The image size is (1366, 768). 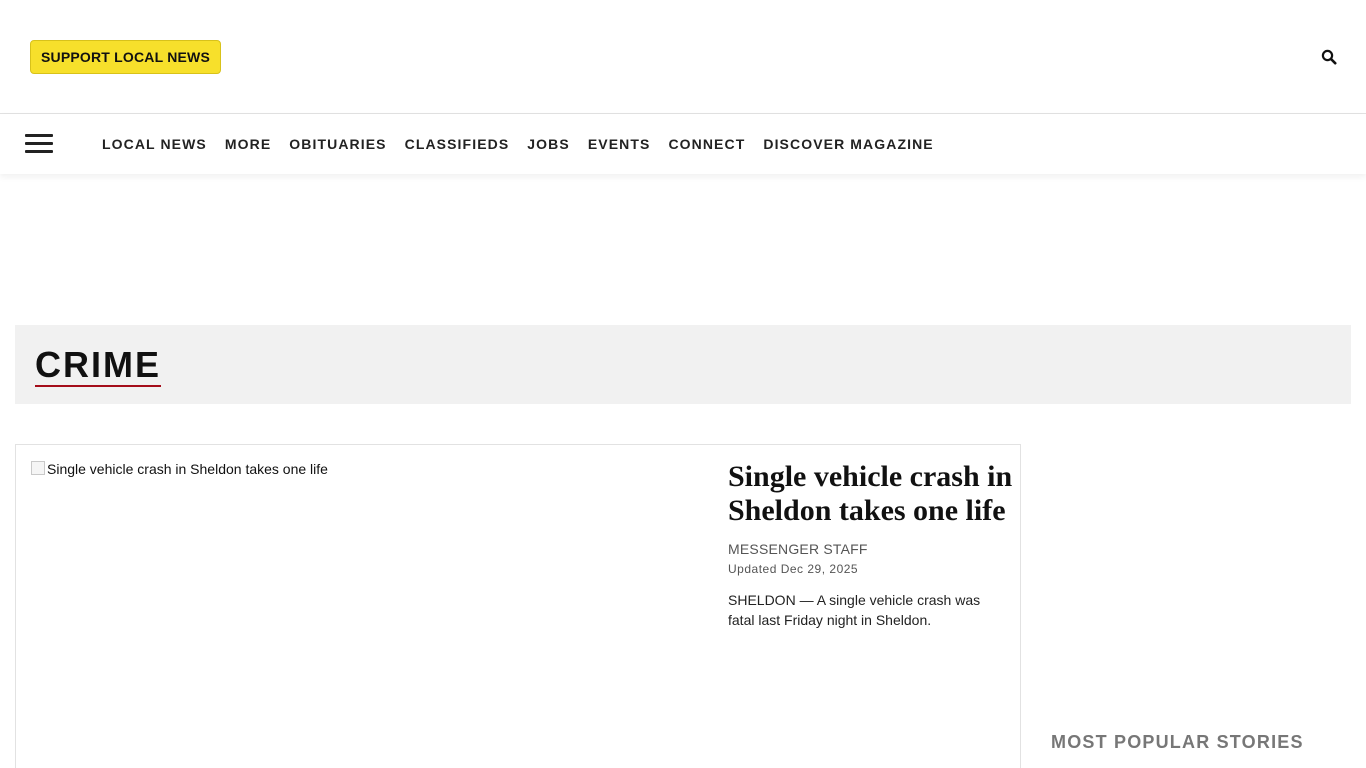 I want to click on section-title: CRIME, so click(x=98, y=365).